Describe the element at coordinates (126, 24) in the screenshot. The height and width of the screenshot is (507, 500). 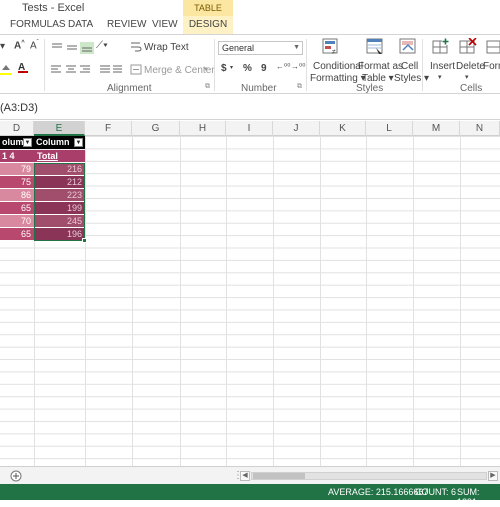
I see `tab-review: REVIEW` at that location.